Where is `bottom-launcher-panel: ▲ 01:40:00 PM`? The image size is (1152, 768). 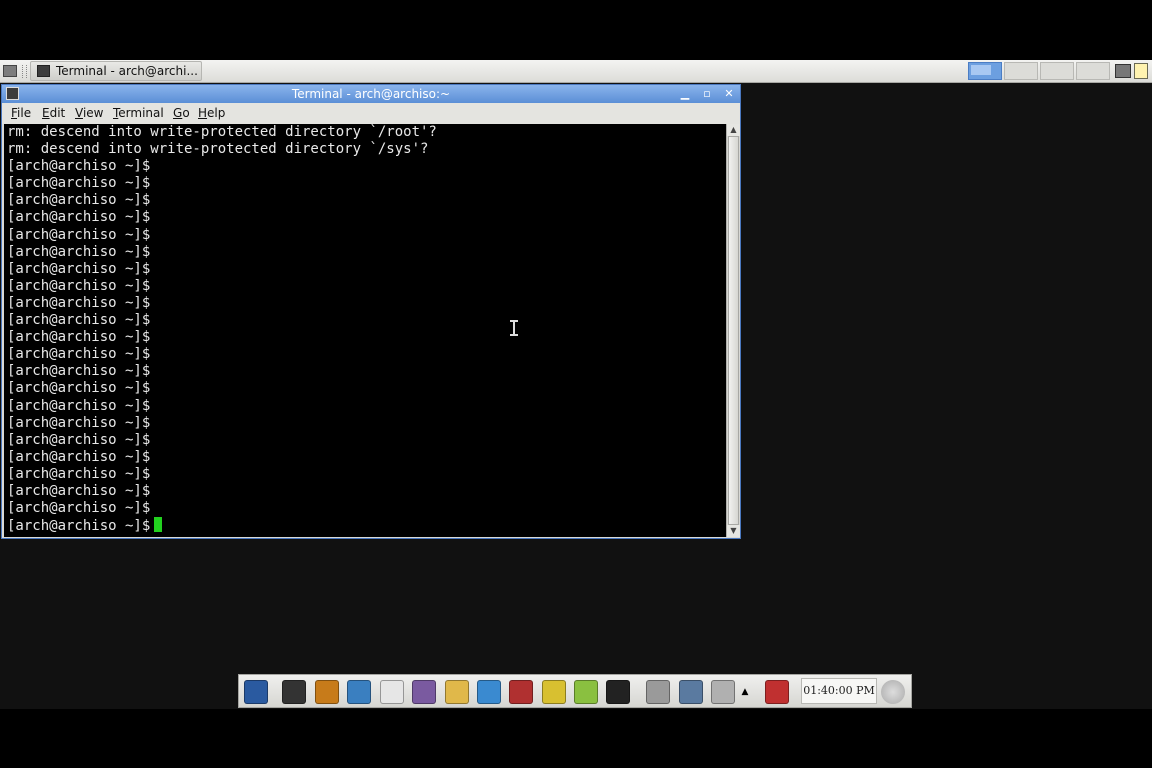
bottom-launcher-panel: ▲ 01:40:00 PM is located at coordinates (575, 691).